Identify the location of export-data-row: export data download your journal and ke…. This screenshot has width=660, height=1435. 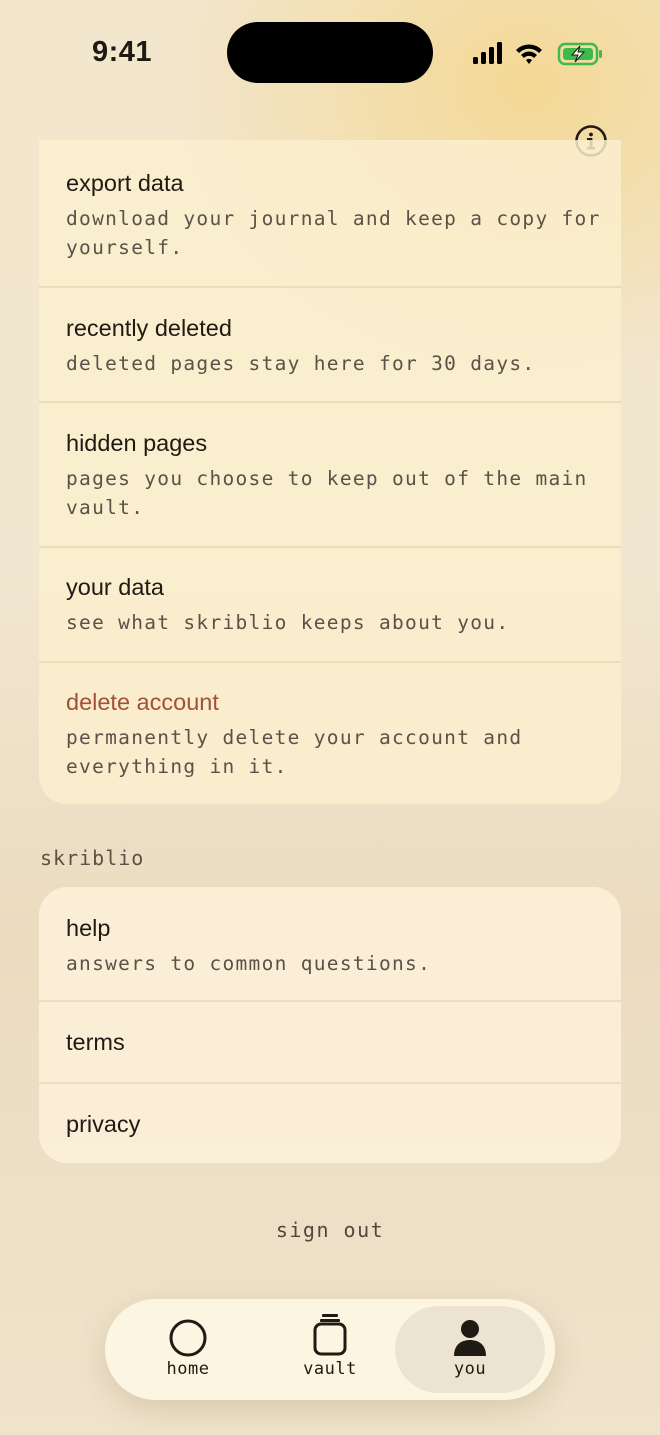
(330, 214).